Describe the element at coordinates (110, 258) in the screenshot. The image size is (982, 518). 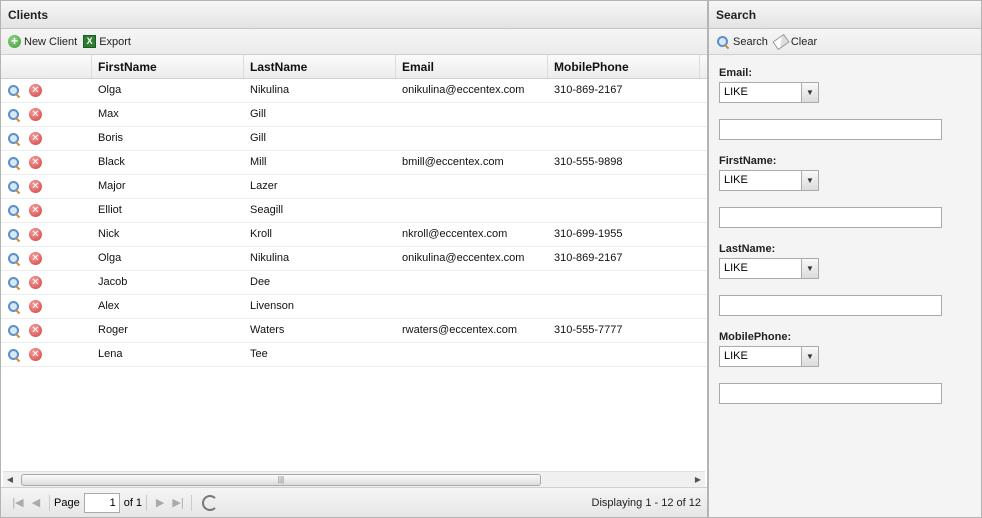
I see `cell-firstname: Olga` at that location.